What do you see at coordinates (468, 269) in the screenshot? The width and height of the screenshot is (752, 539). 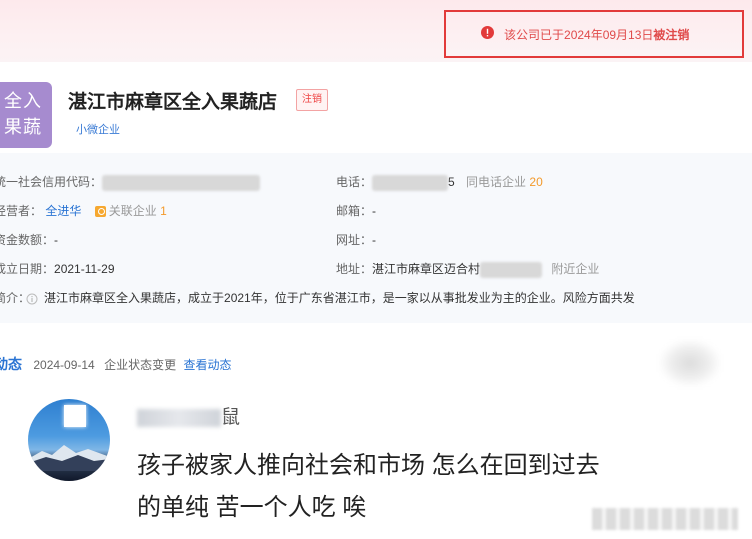 I see `address-row: 地址：湛江市麻章区迈合村 附近企业` at bounding box center [468, 269].